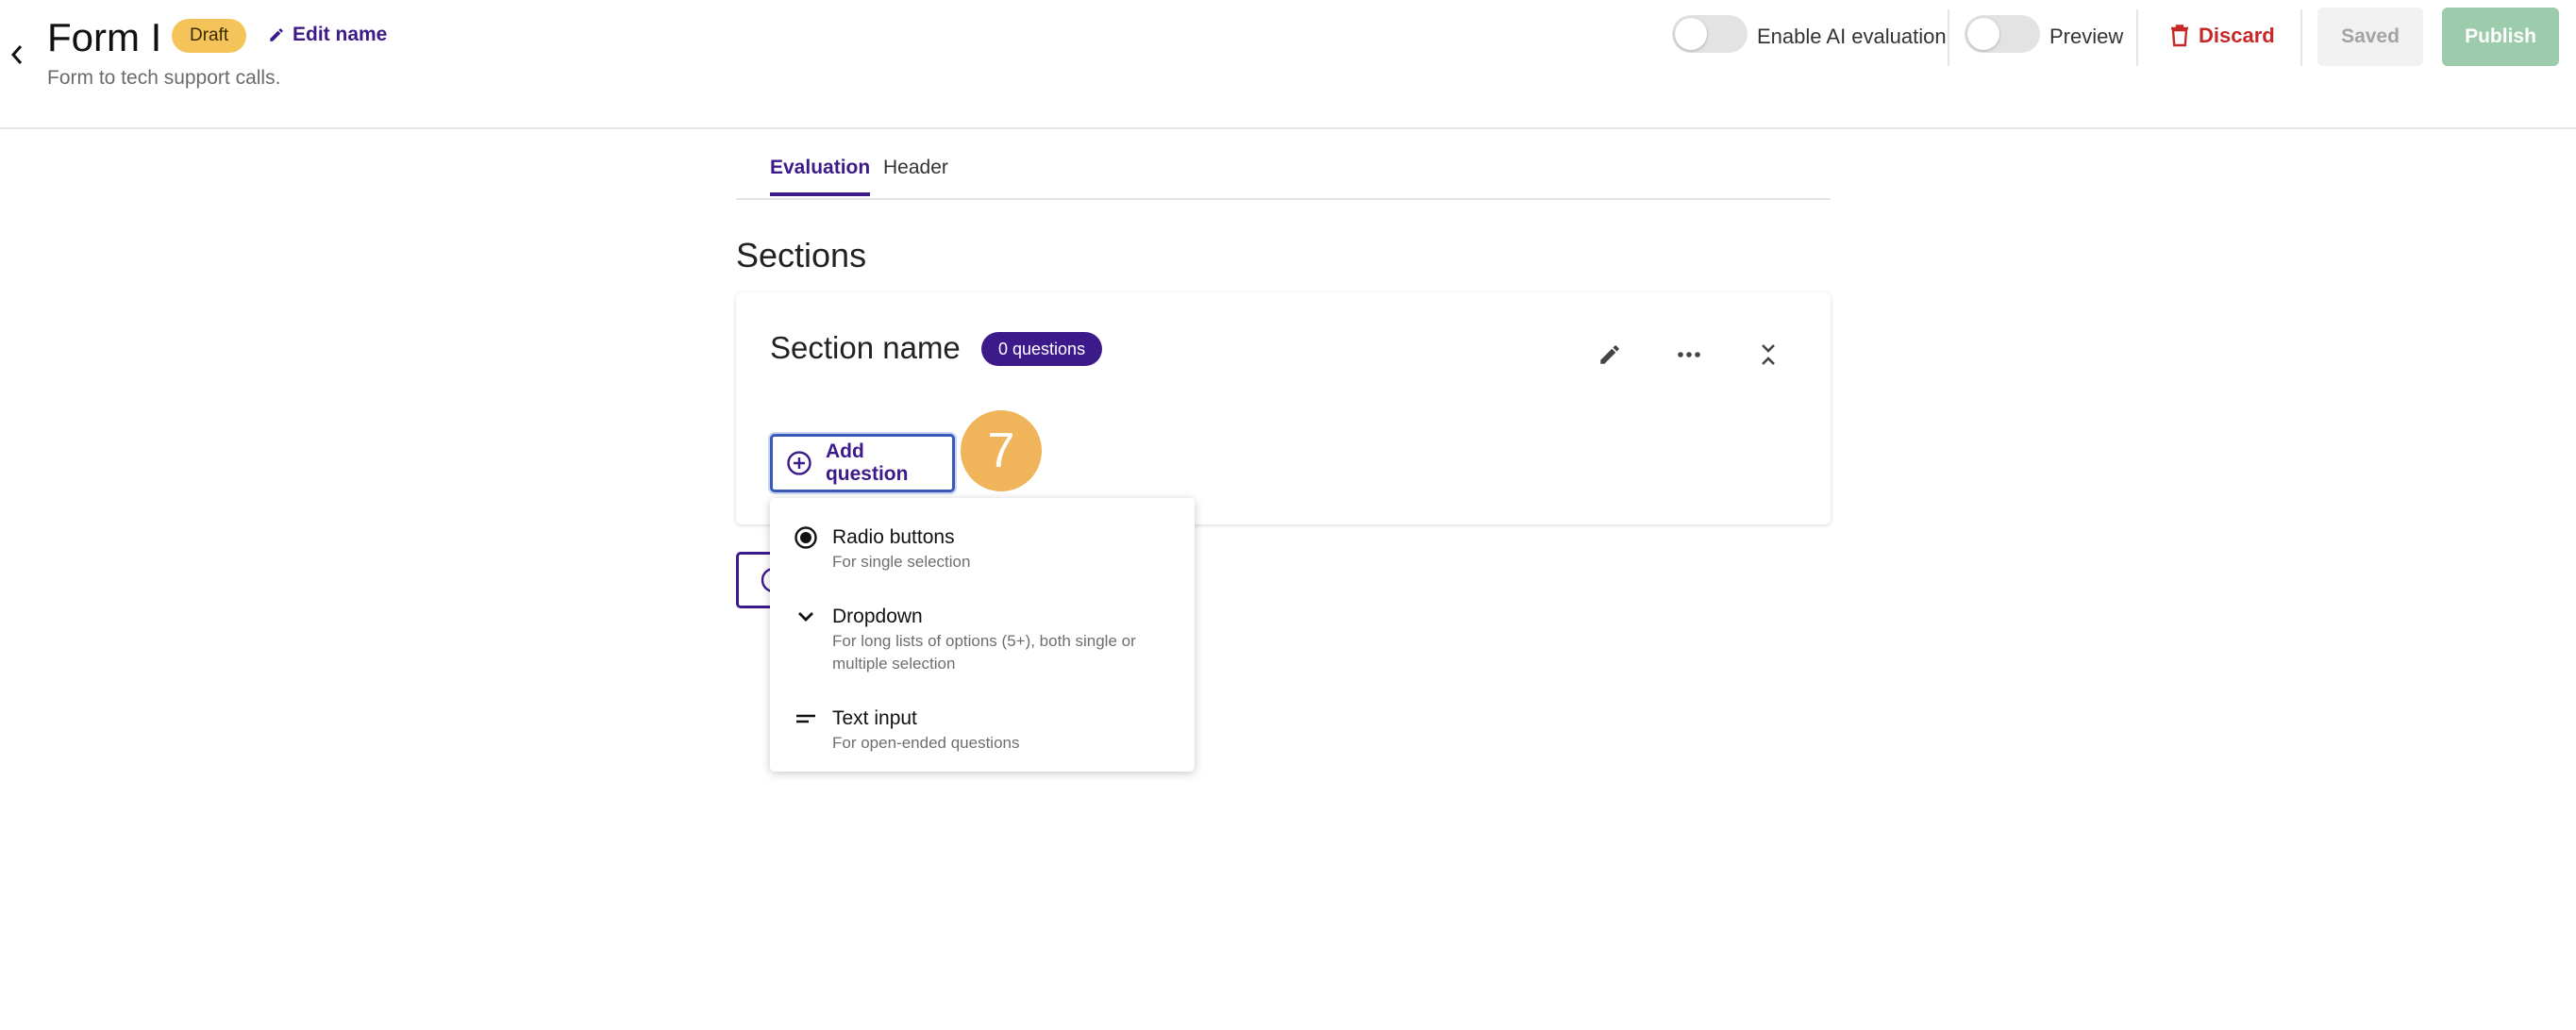 The image size is (2576, 1030). Describe the element at coordinates (1710, 34) in the screenshot. I see `ai-evaluation-toggle` at that location.